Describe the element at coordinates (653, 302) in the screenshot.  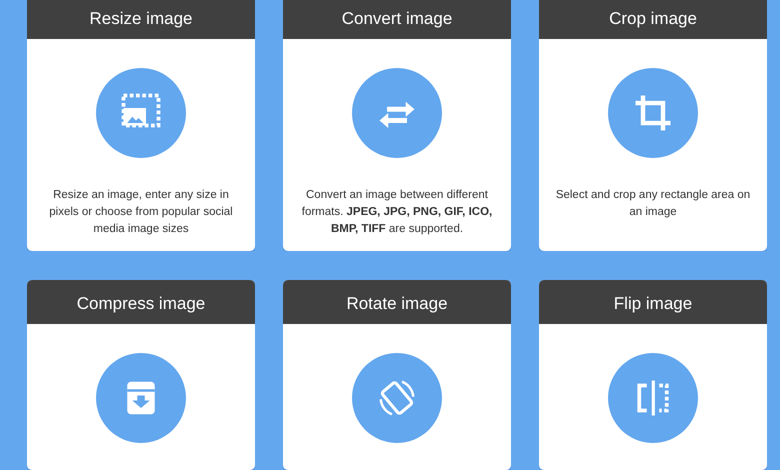
I see `card-title: Flip image` at that location.